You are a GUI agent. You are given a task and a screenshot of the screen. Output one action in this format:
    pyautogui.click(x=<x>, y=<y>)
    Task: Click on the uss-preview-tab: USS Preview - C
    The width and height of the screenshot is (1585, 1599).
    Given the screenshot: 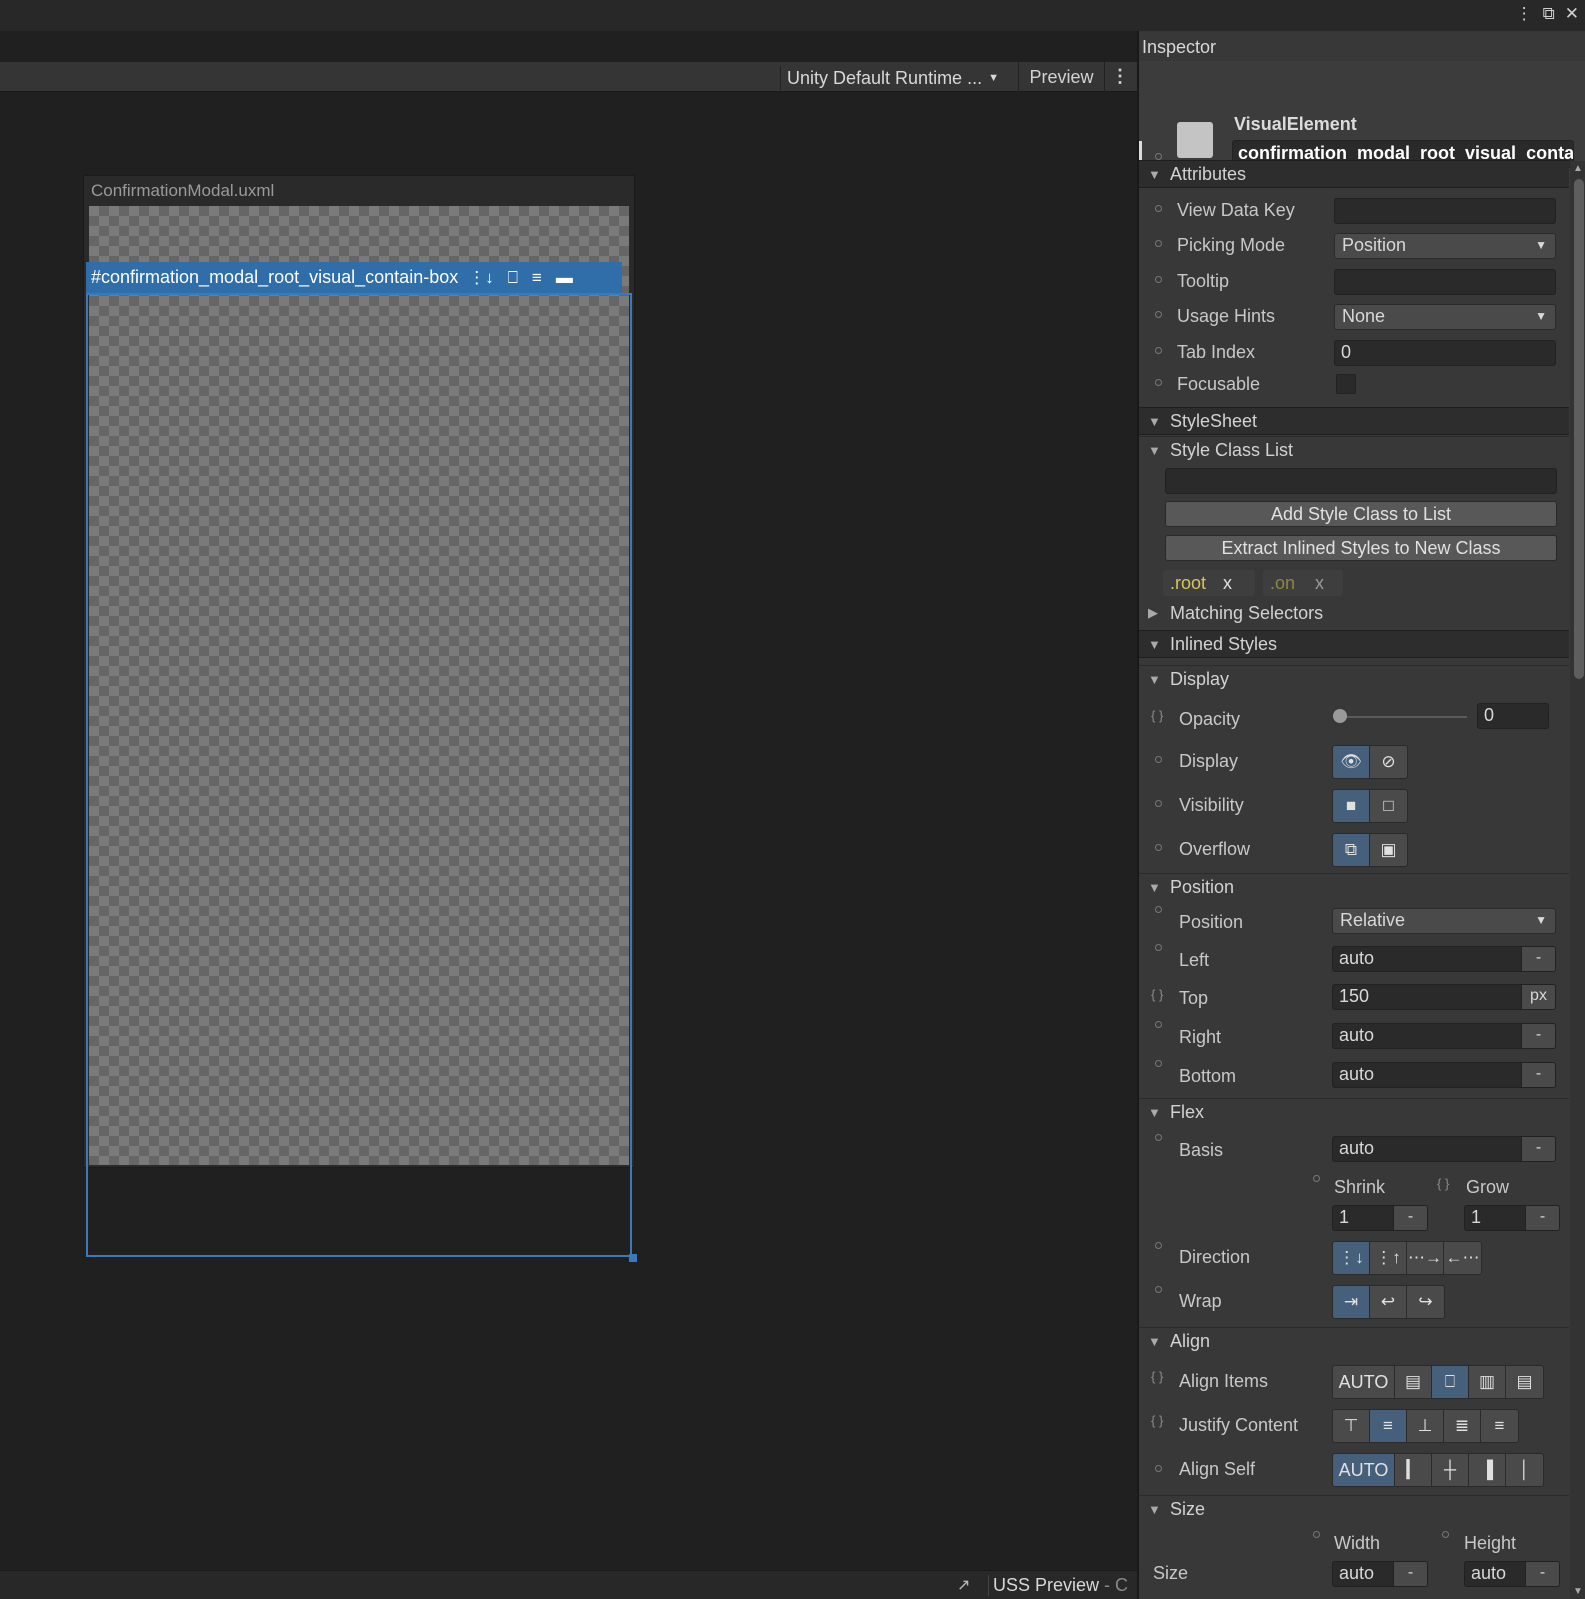 What is the action you would take?
    pyautogui.click(x=1058, y=1585)
    